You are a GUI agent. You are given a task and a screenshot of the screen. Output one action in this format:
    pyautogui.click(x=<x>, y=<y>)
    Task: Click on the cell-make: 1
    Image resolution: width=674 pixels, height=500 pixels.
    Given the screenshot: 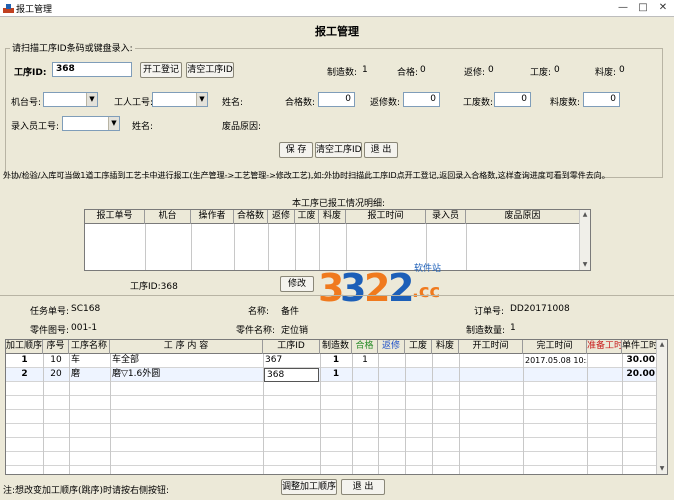 What is the action you would take?
    pyautogui.click(x=336, y=374)
    